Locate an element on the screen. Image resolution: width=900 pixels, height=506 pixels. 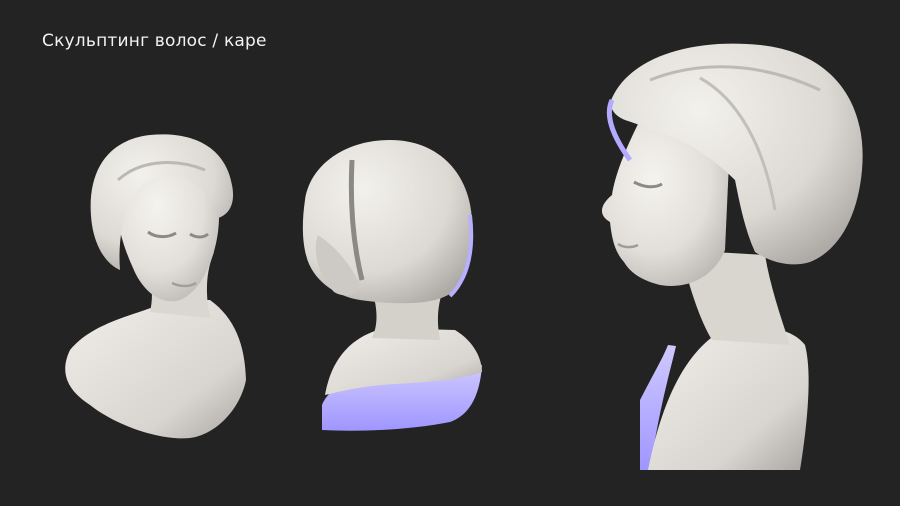
front-bust-chest is located at coordinates (155, 369).